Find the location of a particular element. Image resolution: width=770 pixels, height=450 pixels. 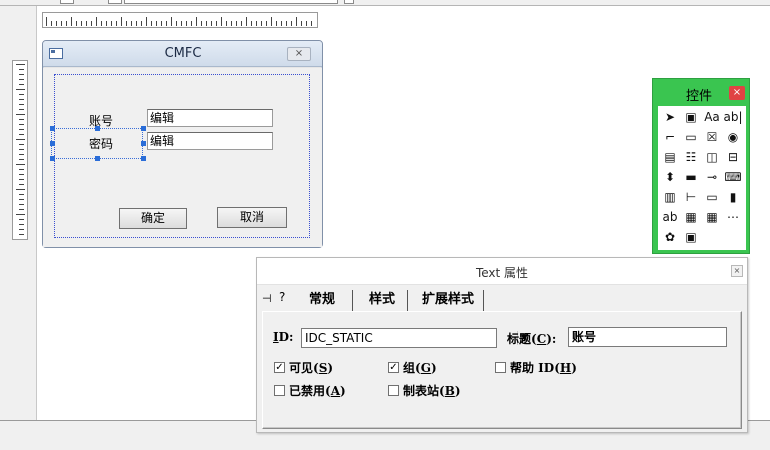

radio-button-tool: ◉ is located at coordinates (733, 137).